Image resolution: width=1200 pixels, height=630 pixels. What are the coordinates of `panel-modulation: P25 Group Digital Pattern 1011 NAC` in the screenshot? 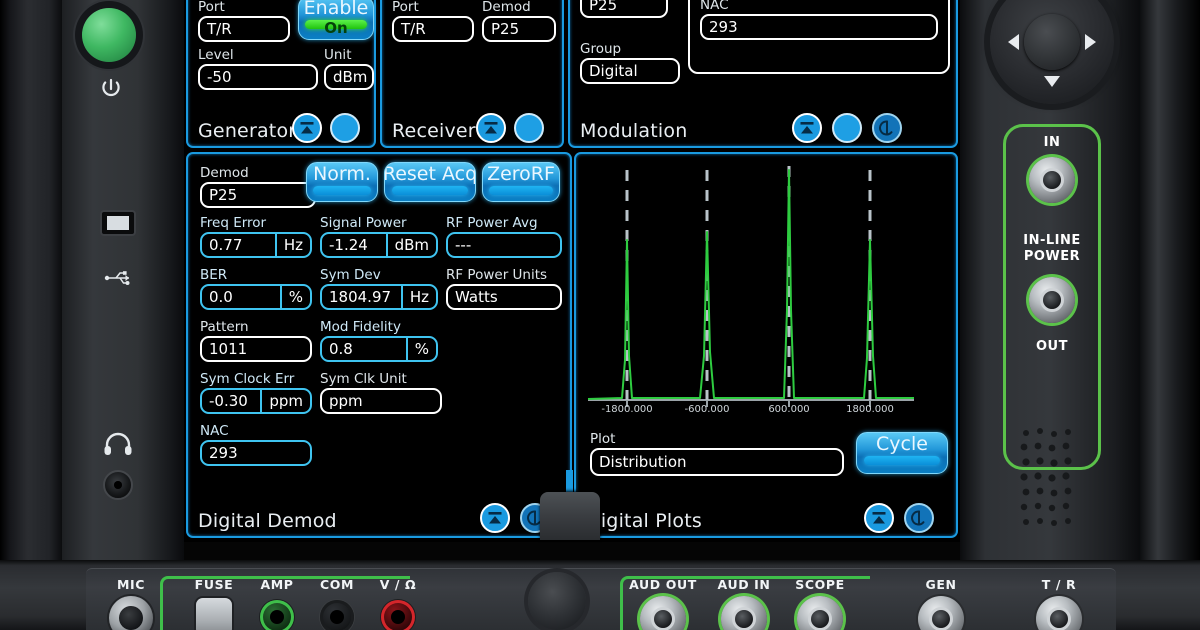 It's located at (763, 74).